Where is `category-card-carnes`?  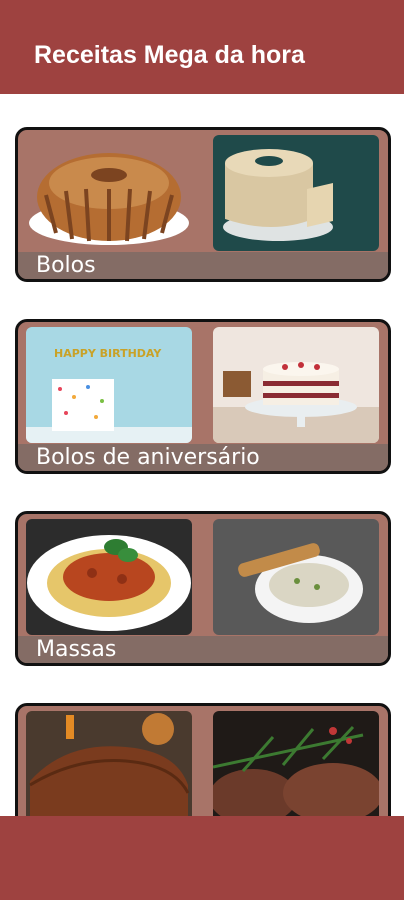 category-card-carnes is located at coordinates (203, 759).